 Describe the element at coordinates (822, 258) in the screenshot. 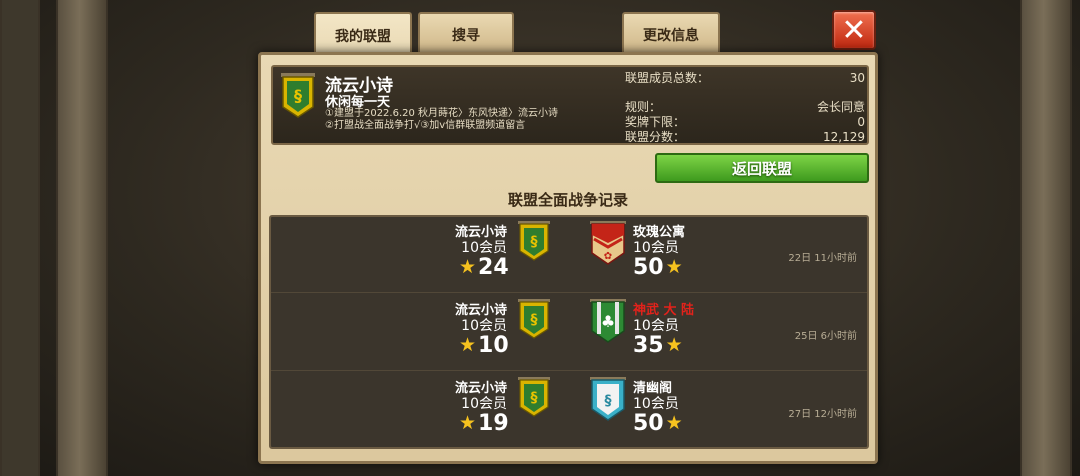

I see `record-time: 22日 11小时前` at that location.